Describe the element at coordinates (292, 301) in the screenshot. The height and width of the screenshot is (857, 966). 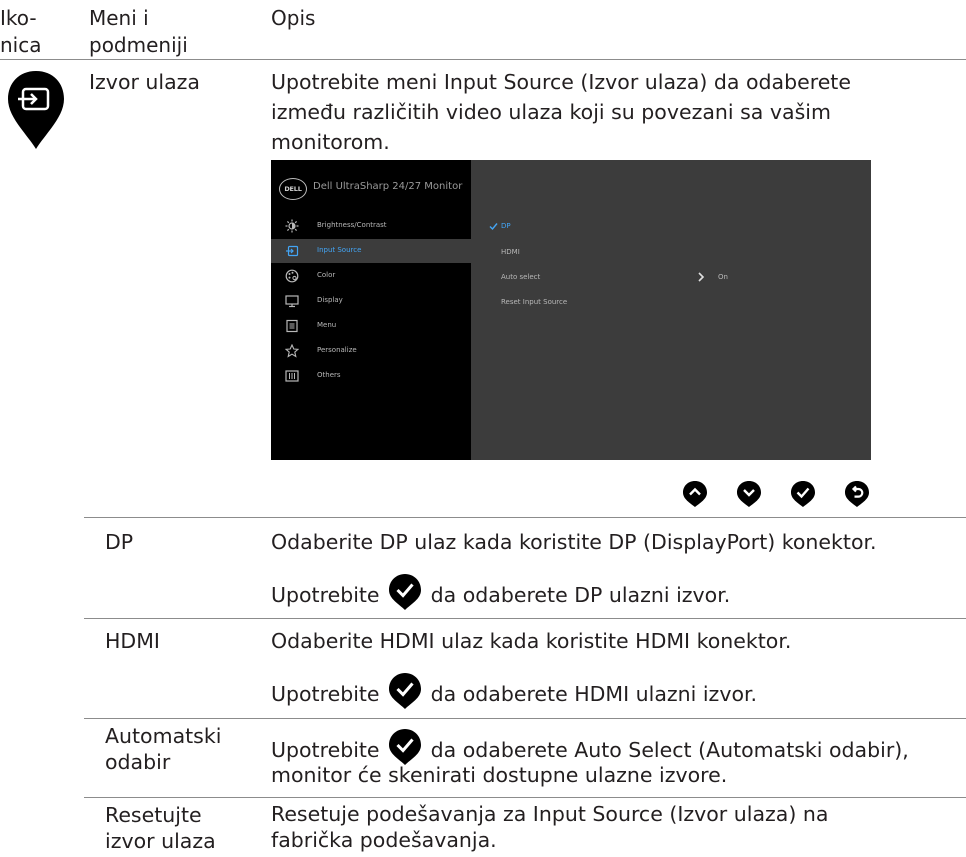
I see `display-icon` at that location.